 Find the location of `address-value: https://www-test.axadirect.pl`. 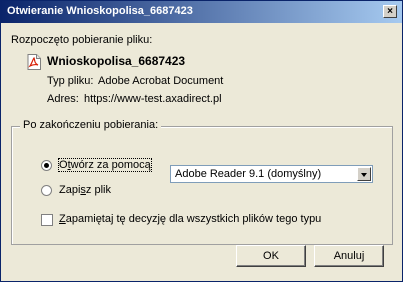

address-value: https://www-test.axadirect.pl is located at coordinates (153, 99).